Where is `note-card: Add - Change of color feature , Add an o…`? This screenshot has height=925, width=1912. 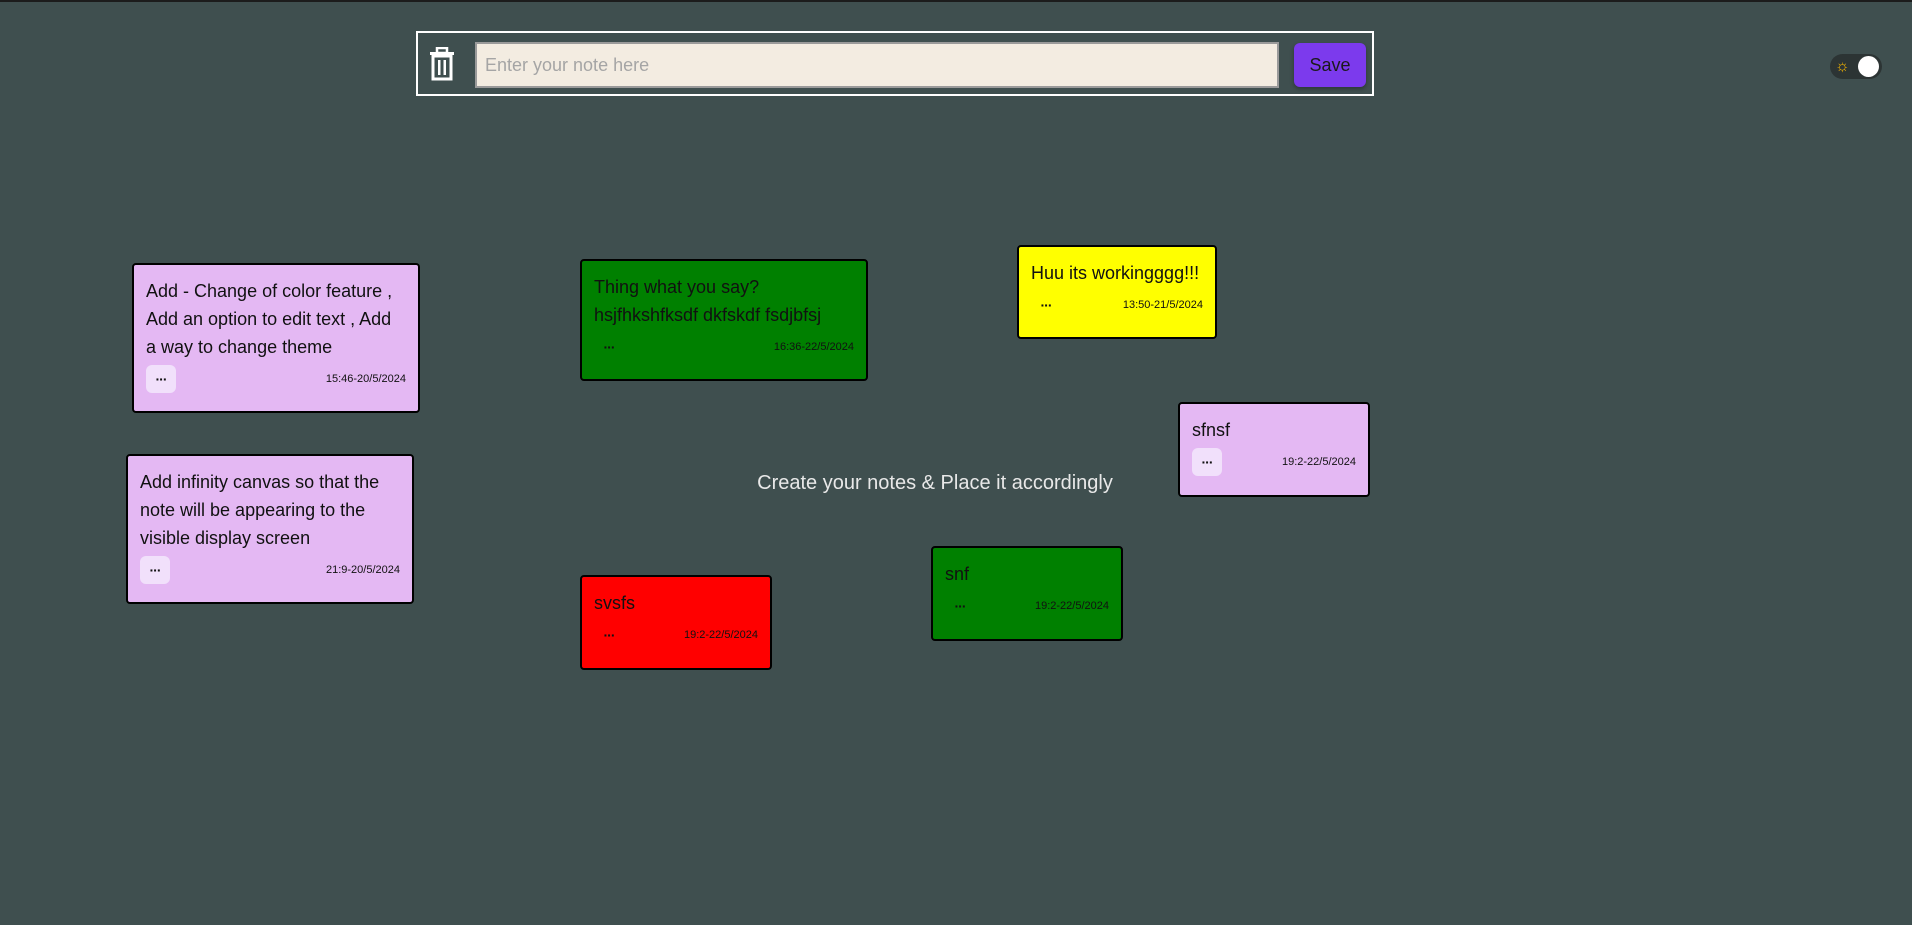 note-card: Add - Change of color feature , Add an o… is located at coordinates (276, 338).